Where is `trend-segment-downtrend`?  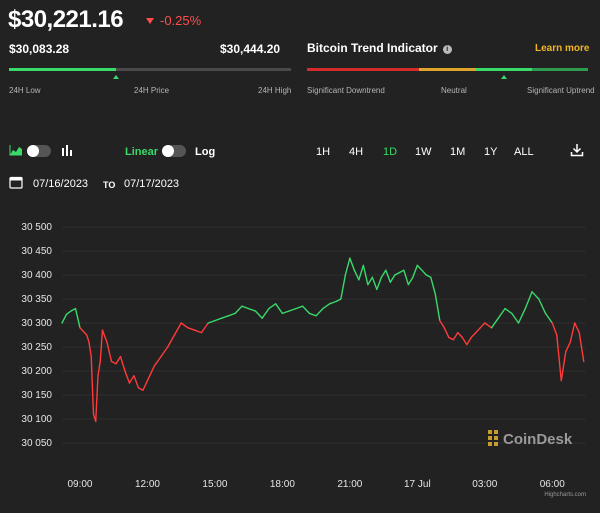
trend-segment-downtrend is located at coordinates (363, 69).